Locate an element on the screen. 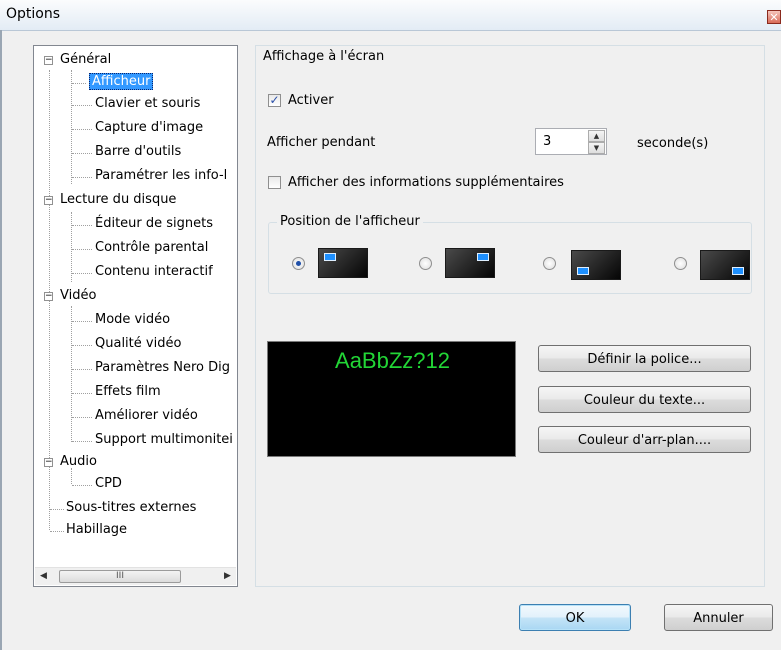 This screenshot has width=781, height=650. screen-bottom-left-icon is located at coordinates (596, 265).